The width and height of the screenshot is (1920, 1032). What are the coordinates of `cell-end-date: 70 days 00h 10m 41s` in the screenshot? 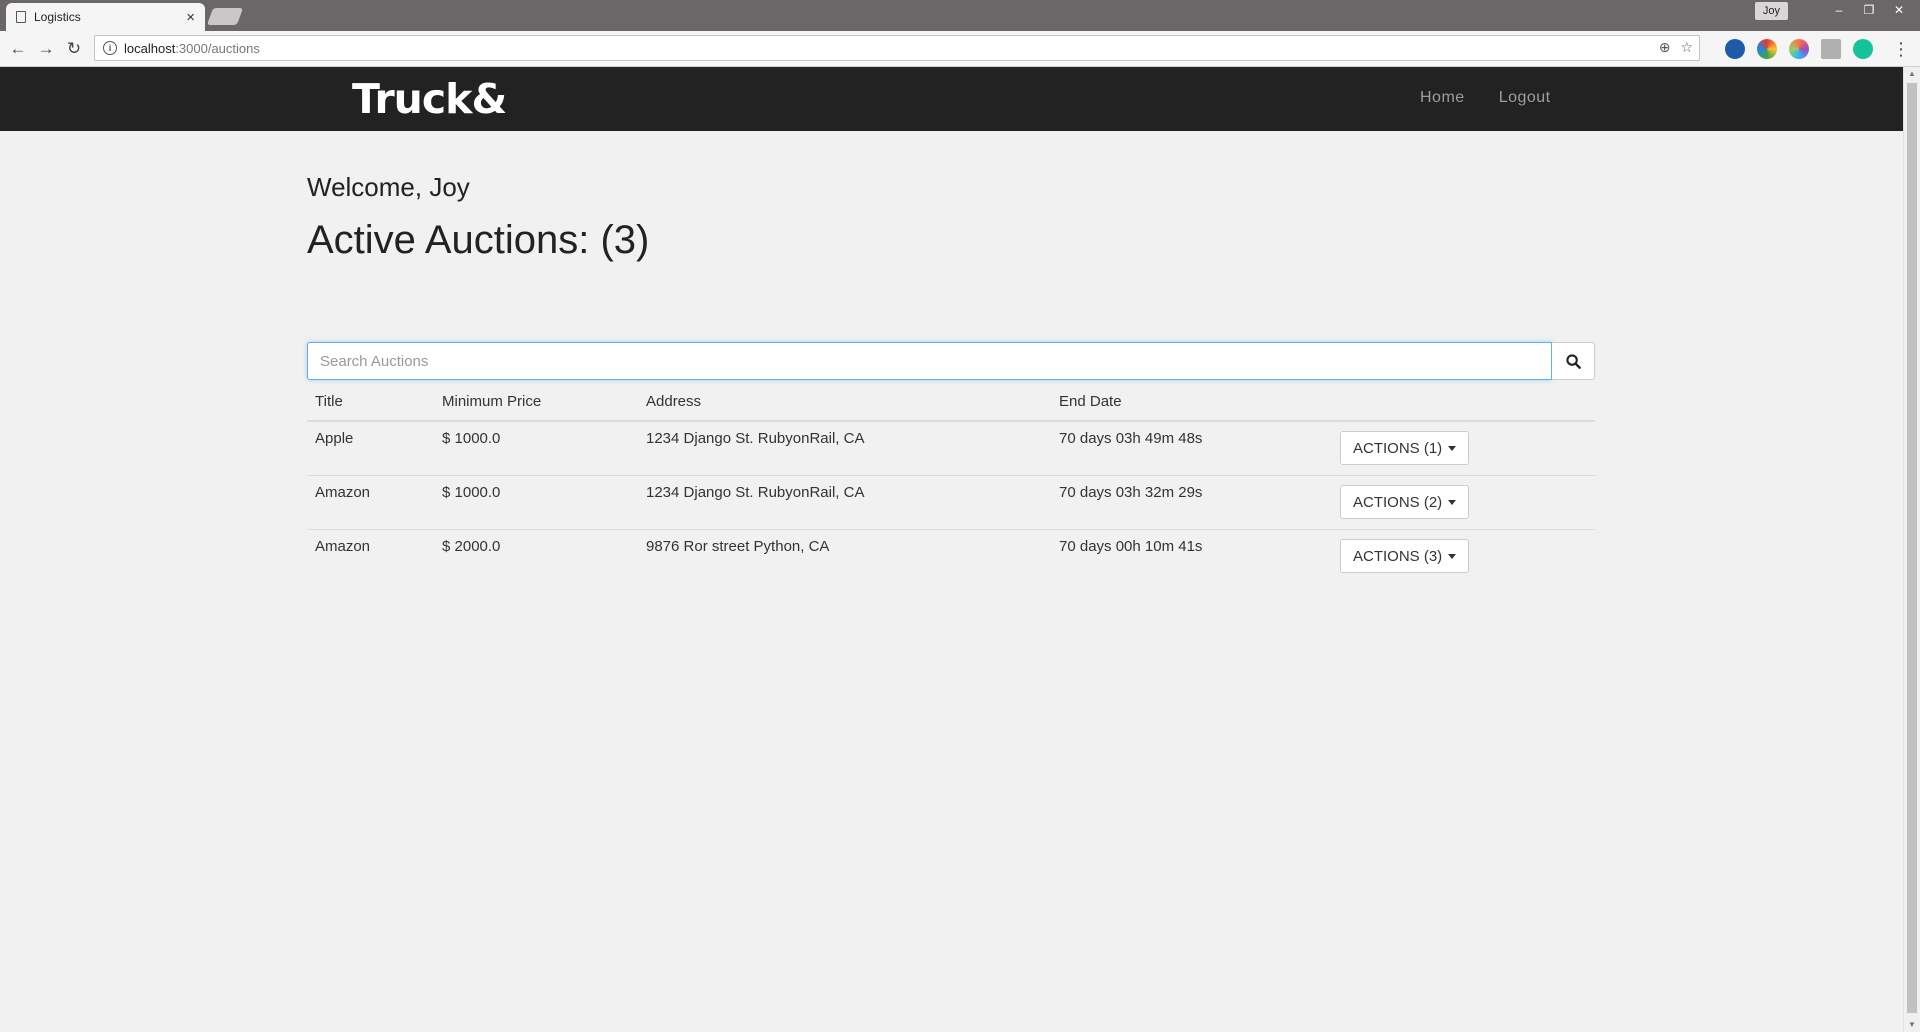 It's located at (1191, 556).